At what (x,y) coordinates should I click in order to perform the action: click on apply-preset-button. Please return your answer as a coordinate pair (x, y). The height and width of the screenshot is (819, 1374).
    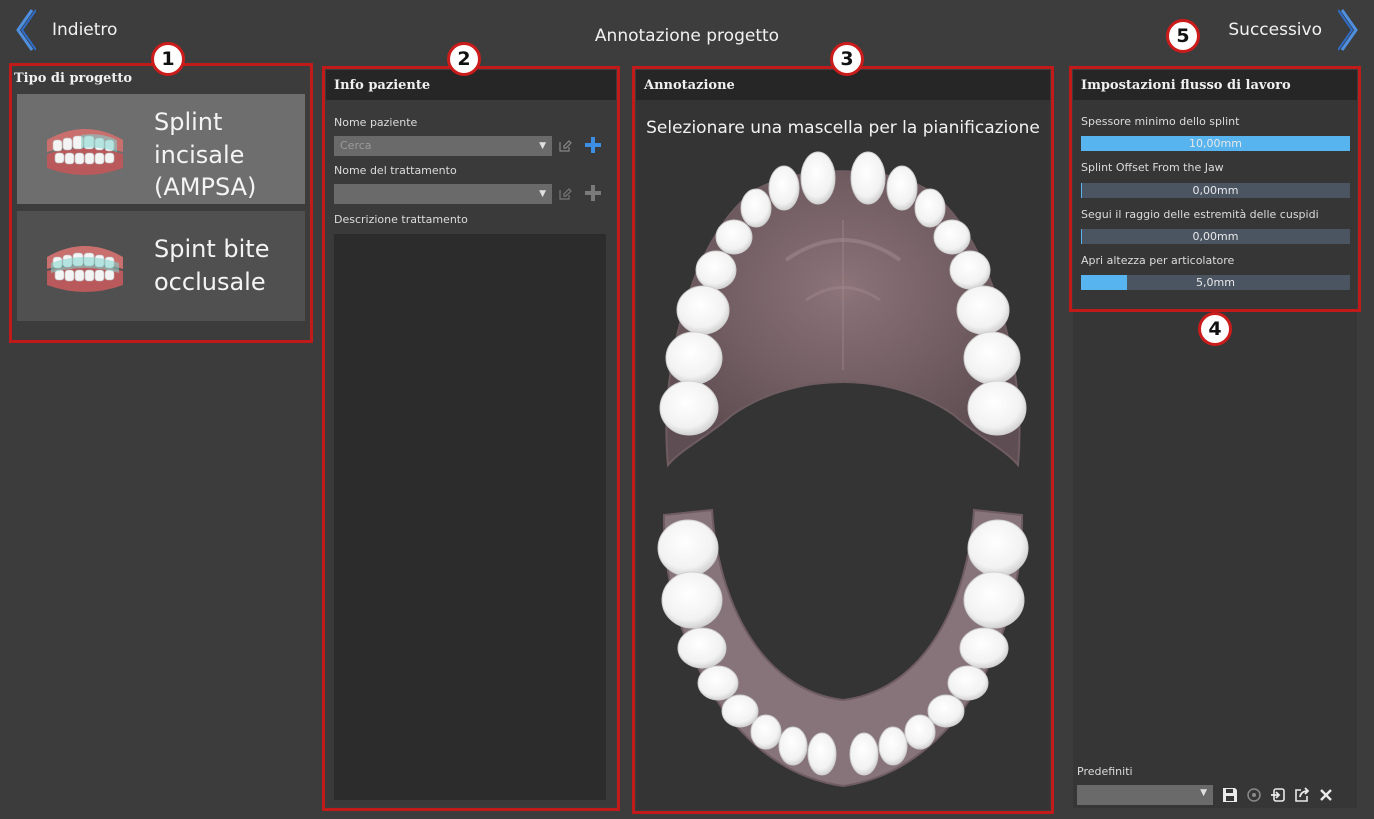
    Looking at the image, I should click on (1254, 795).